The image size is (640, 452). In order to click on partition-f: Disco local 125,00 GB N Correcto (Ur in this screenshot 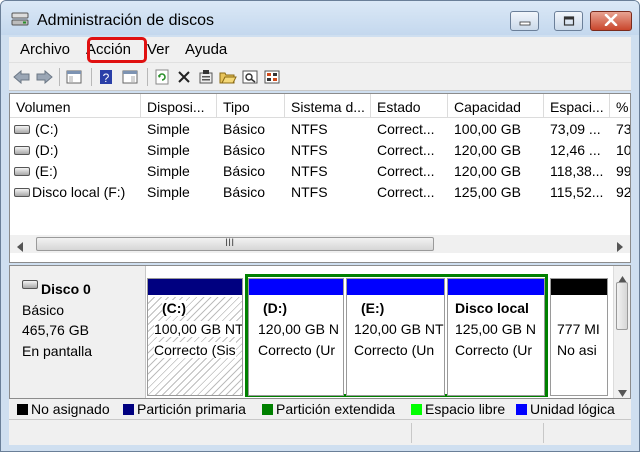, I will do `click(496, 337)`.